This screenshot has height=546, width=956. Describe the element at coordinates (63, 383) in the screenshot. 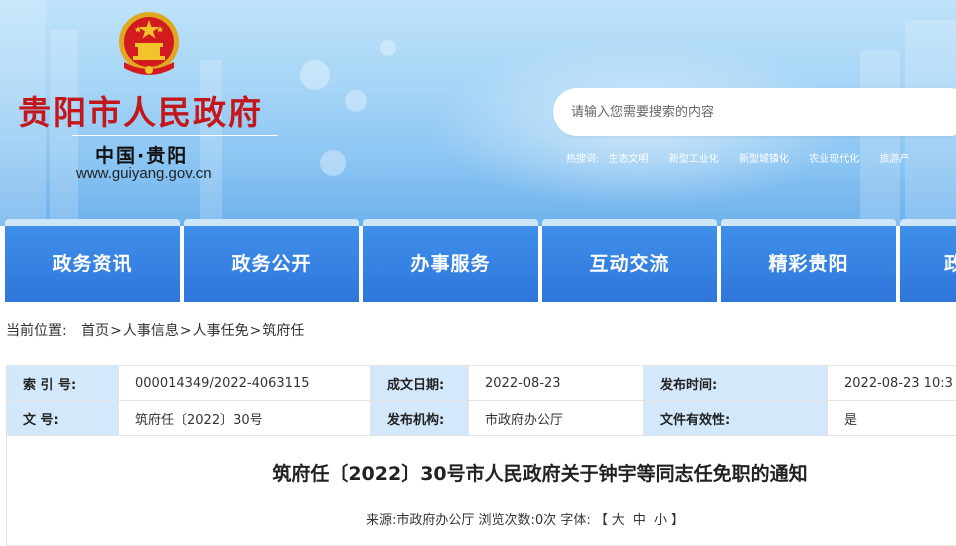

I see `index-no-label: 索 引 号:` at that location.